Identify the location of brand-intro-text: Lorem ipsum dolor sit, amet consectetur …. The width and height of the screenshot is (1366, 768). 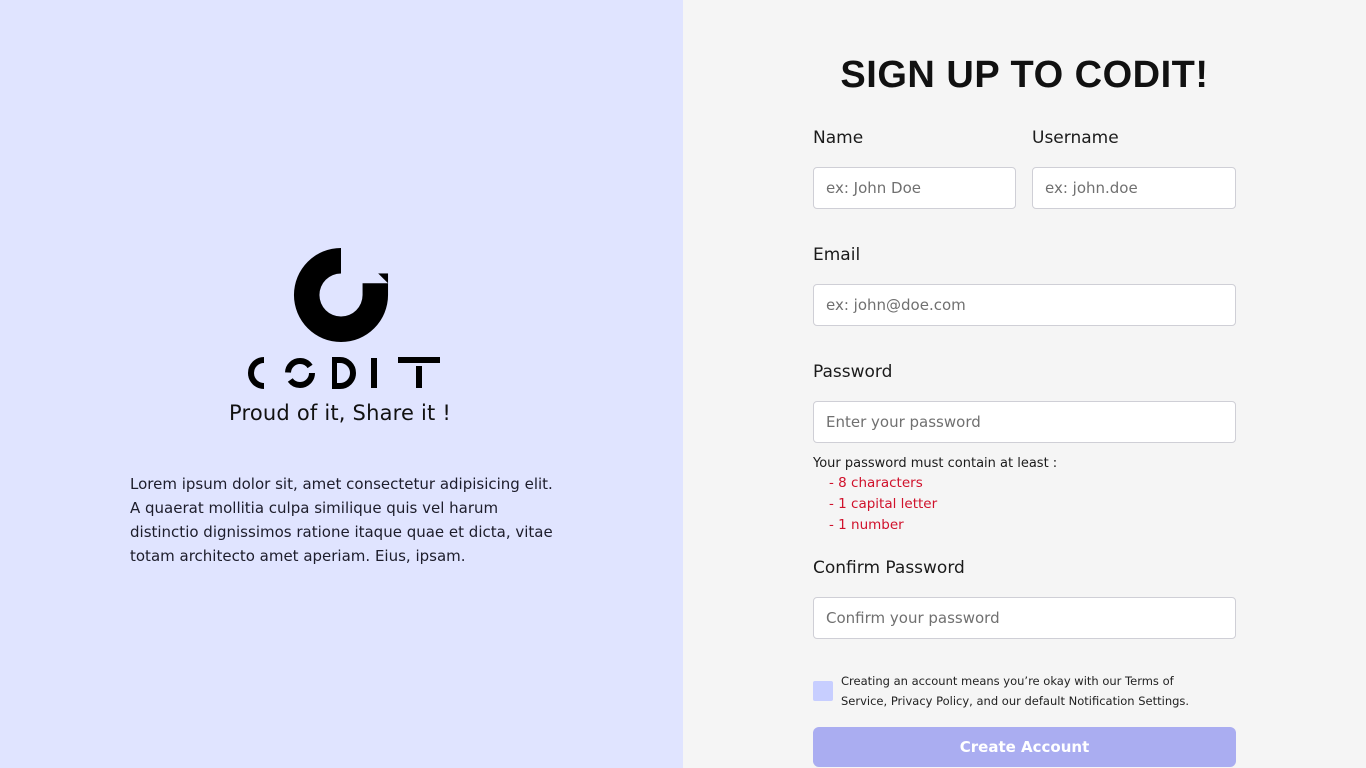
(341, 520).